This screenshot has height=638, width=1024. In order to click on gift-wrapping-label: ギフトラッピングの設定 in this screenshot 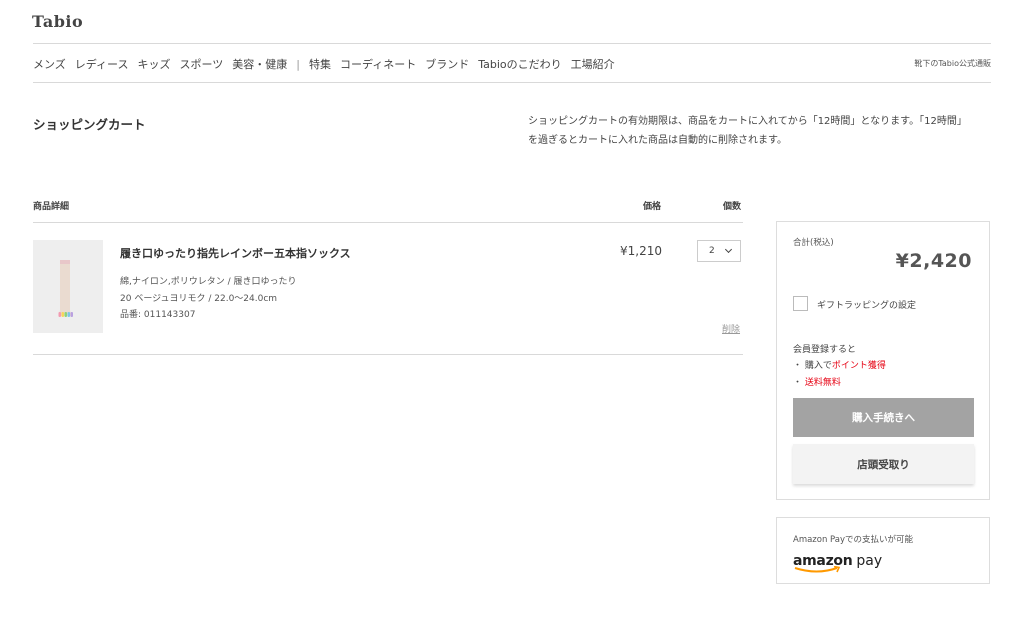, I will do `click(866, 304)`.